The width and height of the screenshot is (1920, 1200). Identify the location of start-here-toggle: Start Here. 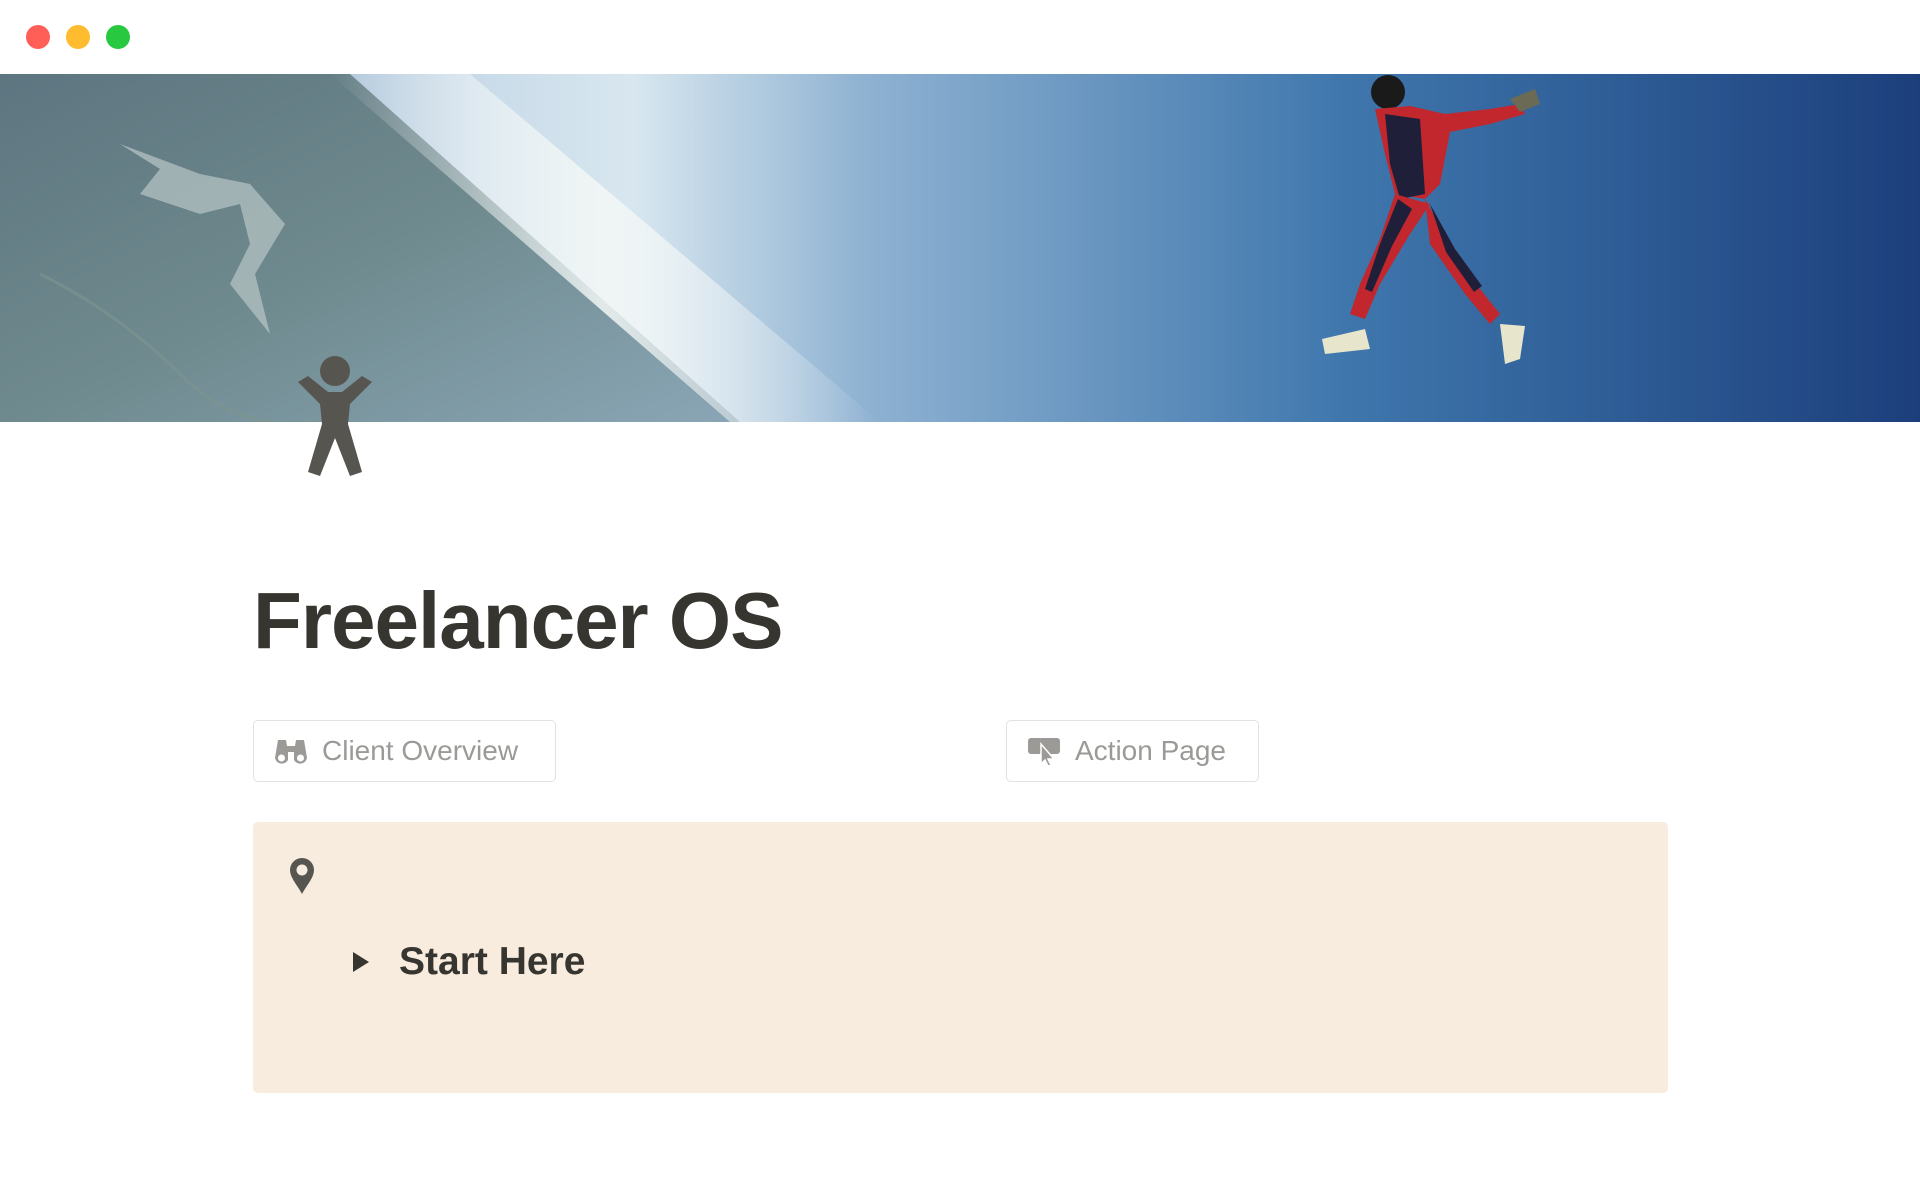
(469, 962).